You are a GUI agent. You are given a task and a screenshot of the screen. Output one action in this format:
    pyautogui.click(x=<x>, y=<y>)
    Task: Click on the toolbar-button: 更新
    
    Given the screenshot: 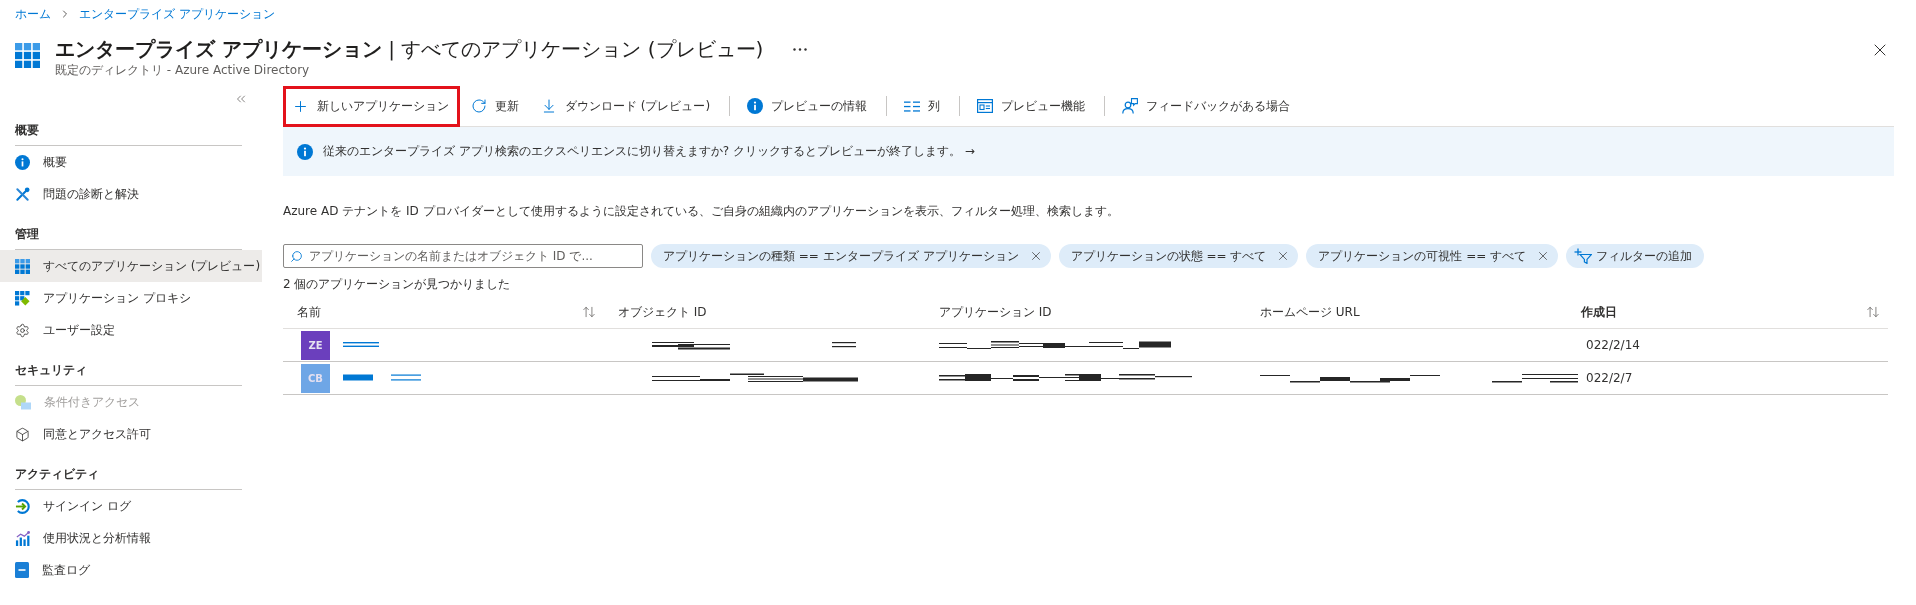 What is the action you would take?
    pyautogui.click(x=496, y=106)
    